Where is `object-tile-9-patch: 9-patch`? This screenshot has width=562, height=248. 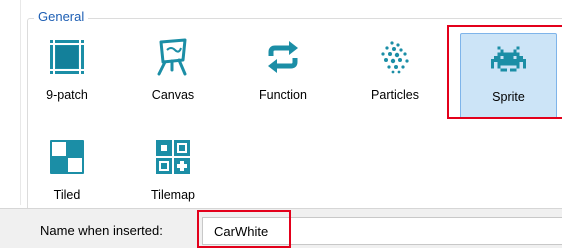 object-tile-9-patch: 9-patch is located at coordinates (67, 75).